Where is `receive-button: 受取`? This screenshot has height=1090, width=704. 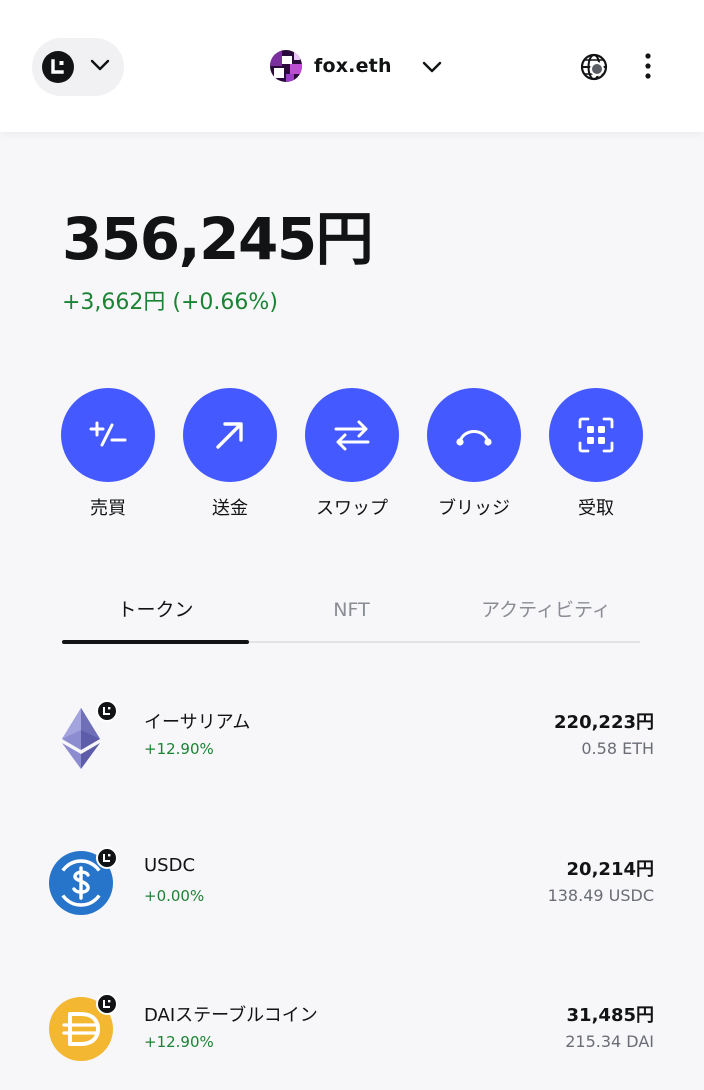
receive-button: 受取 is located at coordinates (596, 453).